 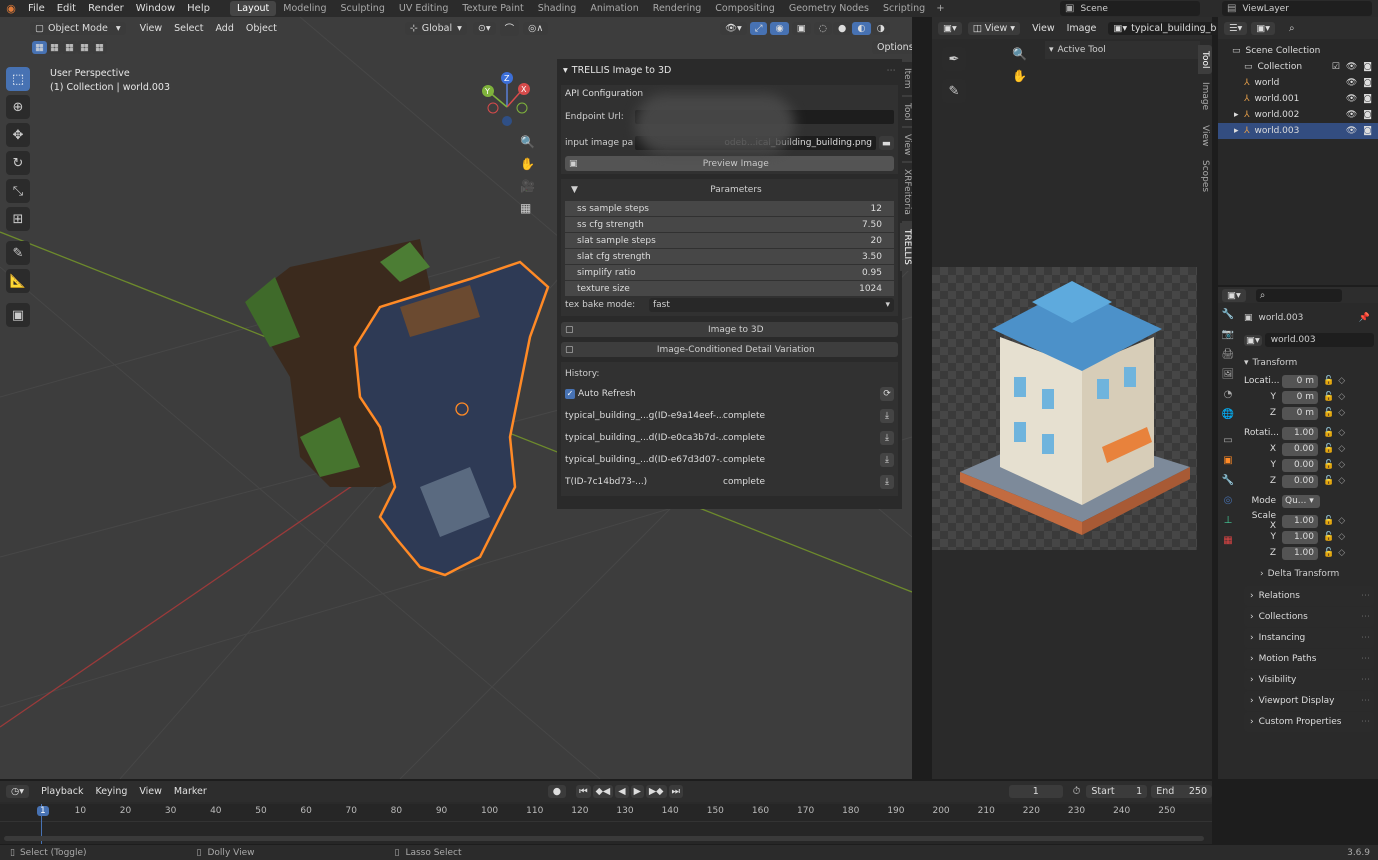 What do you see at coordinates (729, 190) in the screenshot?
I see `parameters-header: ▼ Parameters` at bounding box center [729, 190].